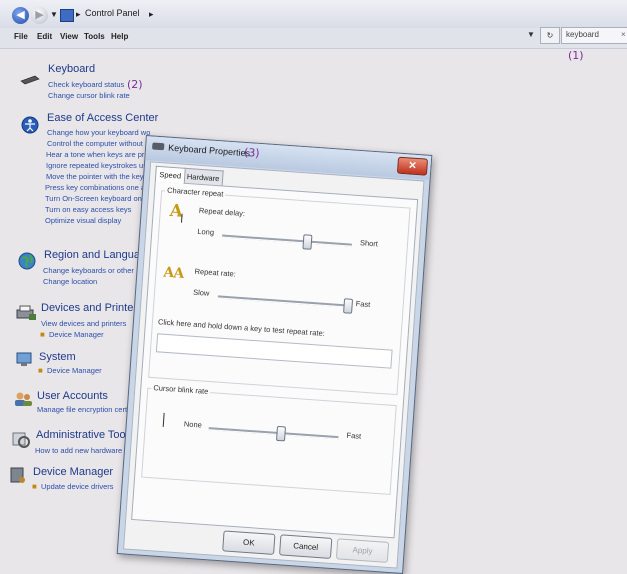 The height and width of the screenshot is (574, 627). Describe the element at coordinates (89, 95) in the screenshot. I see `link-change-cursor-blink-rate: Change cursor blink rate` at that location.